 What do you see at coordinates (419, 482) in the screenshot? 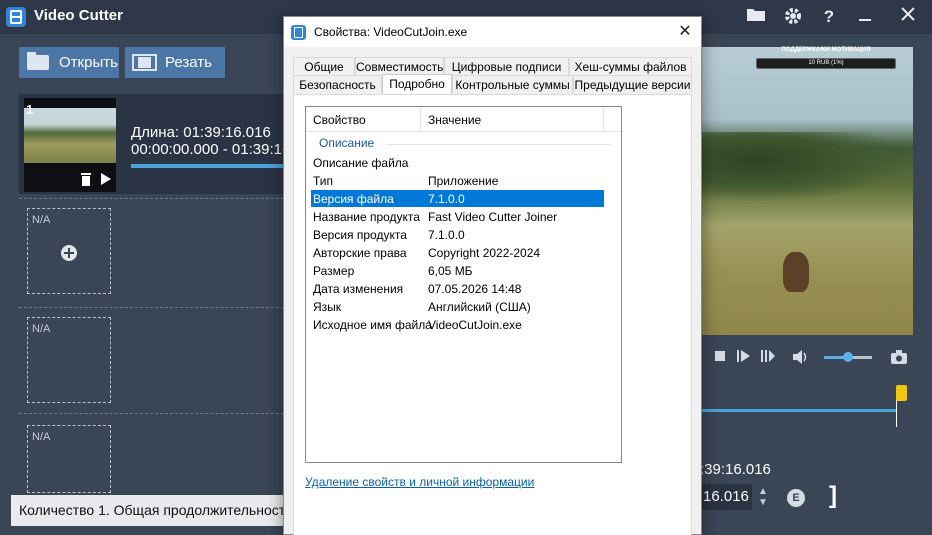
I see `remove-properties-link: Удаление свойств и личной информации` at bounding box center [419, 482].